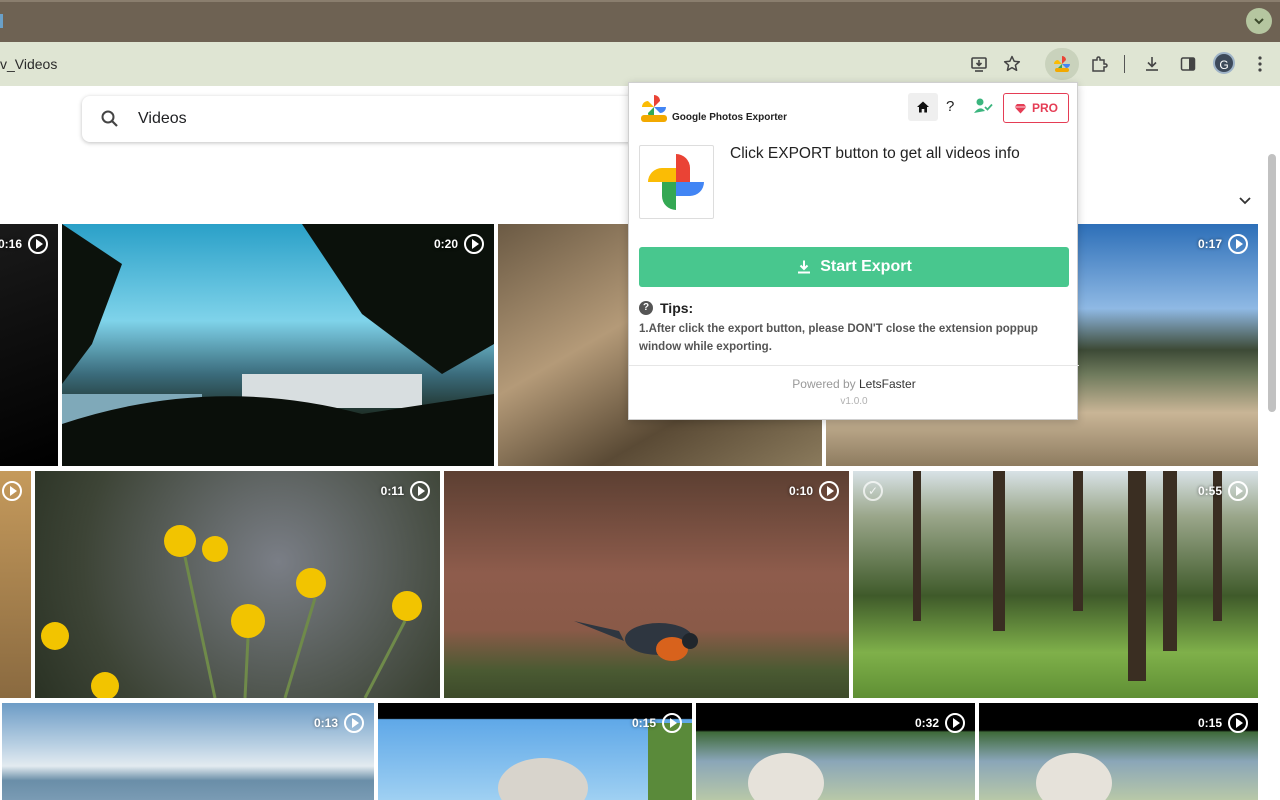 The width and height of the screenshot is (1280, 800). What do you see at coordinates (646, 308) in the screenshot?
I see `question-circle-icon: ?` at bounding box center [646, 308].